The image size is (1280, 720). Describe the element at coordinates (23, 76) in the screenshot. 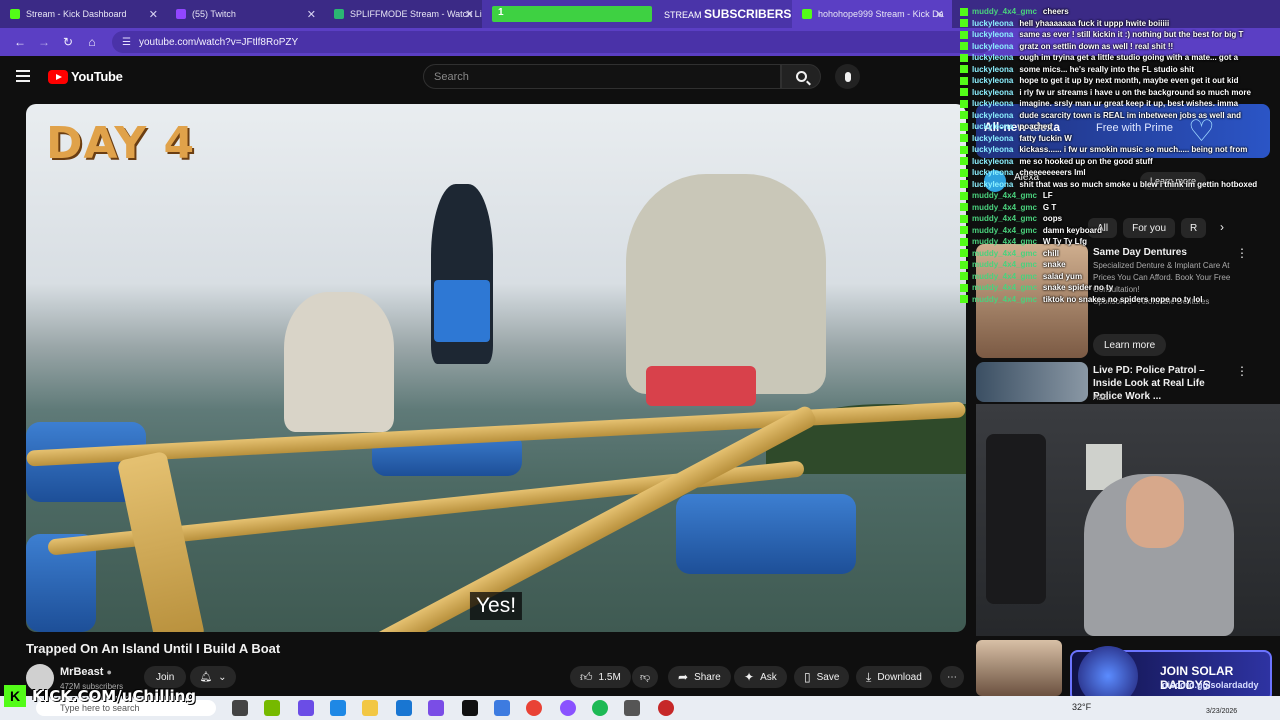

I see `hamburger-menu-icon` at that location.